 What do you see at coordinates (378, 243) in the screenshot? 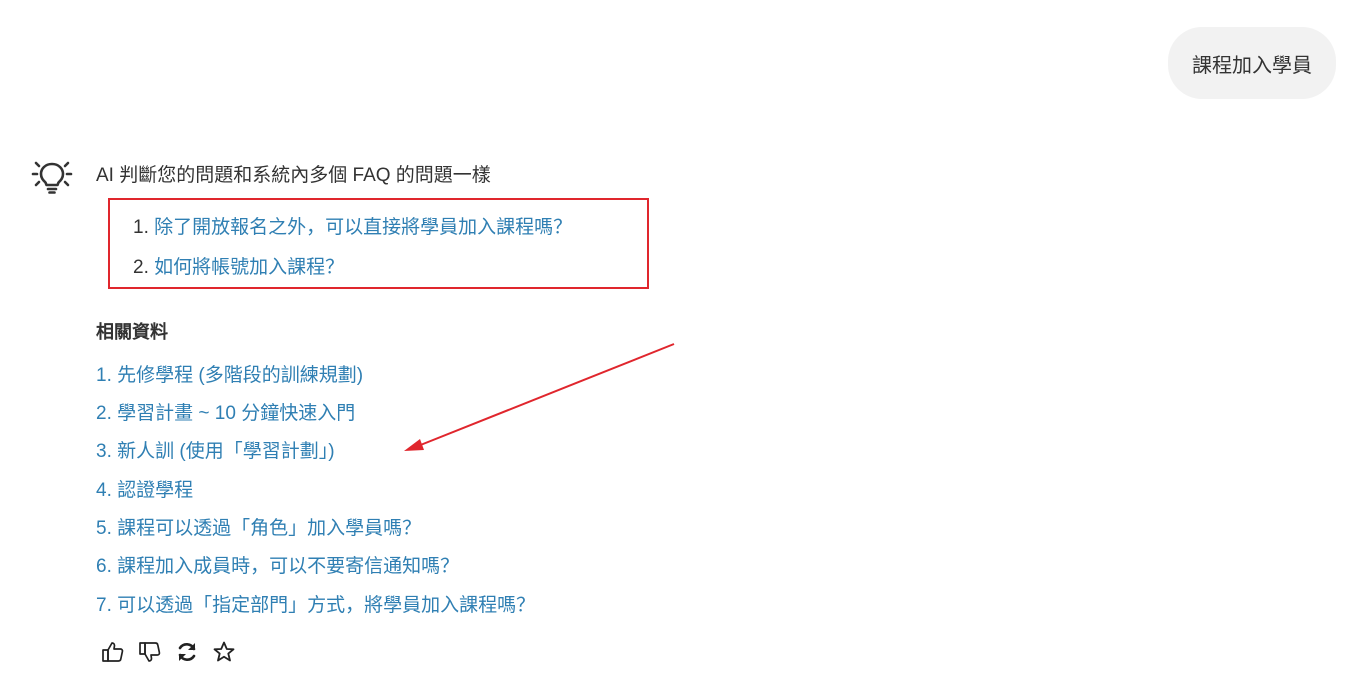
I see `faq-highlight-box: 1. 除了開放報名之外，可以直接將學員加入課程嗎？ 2. 如何將帳號加入課程？` at bounding box center [378, 243].